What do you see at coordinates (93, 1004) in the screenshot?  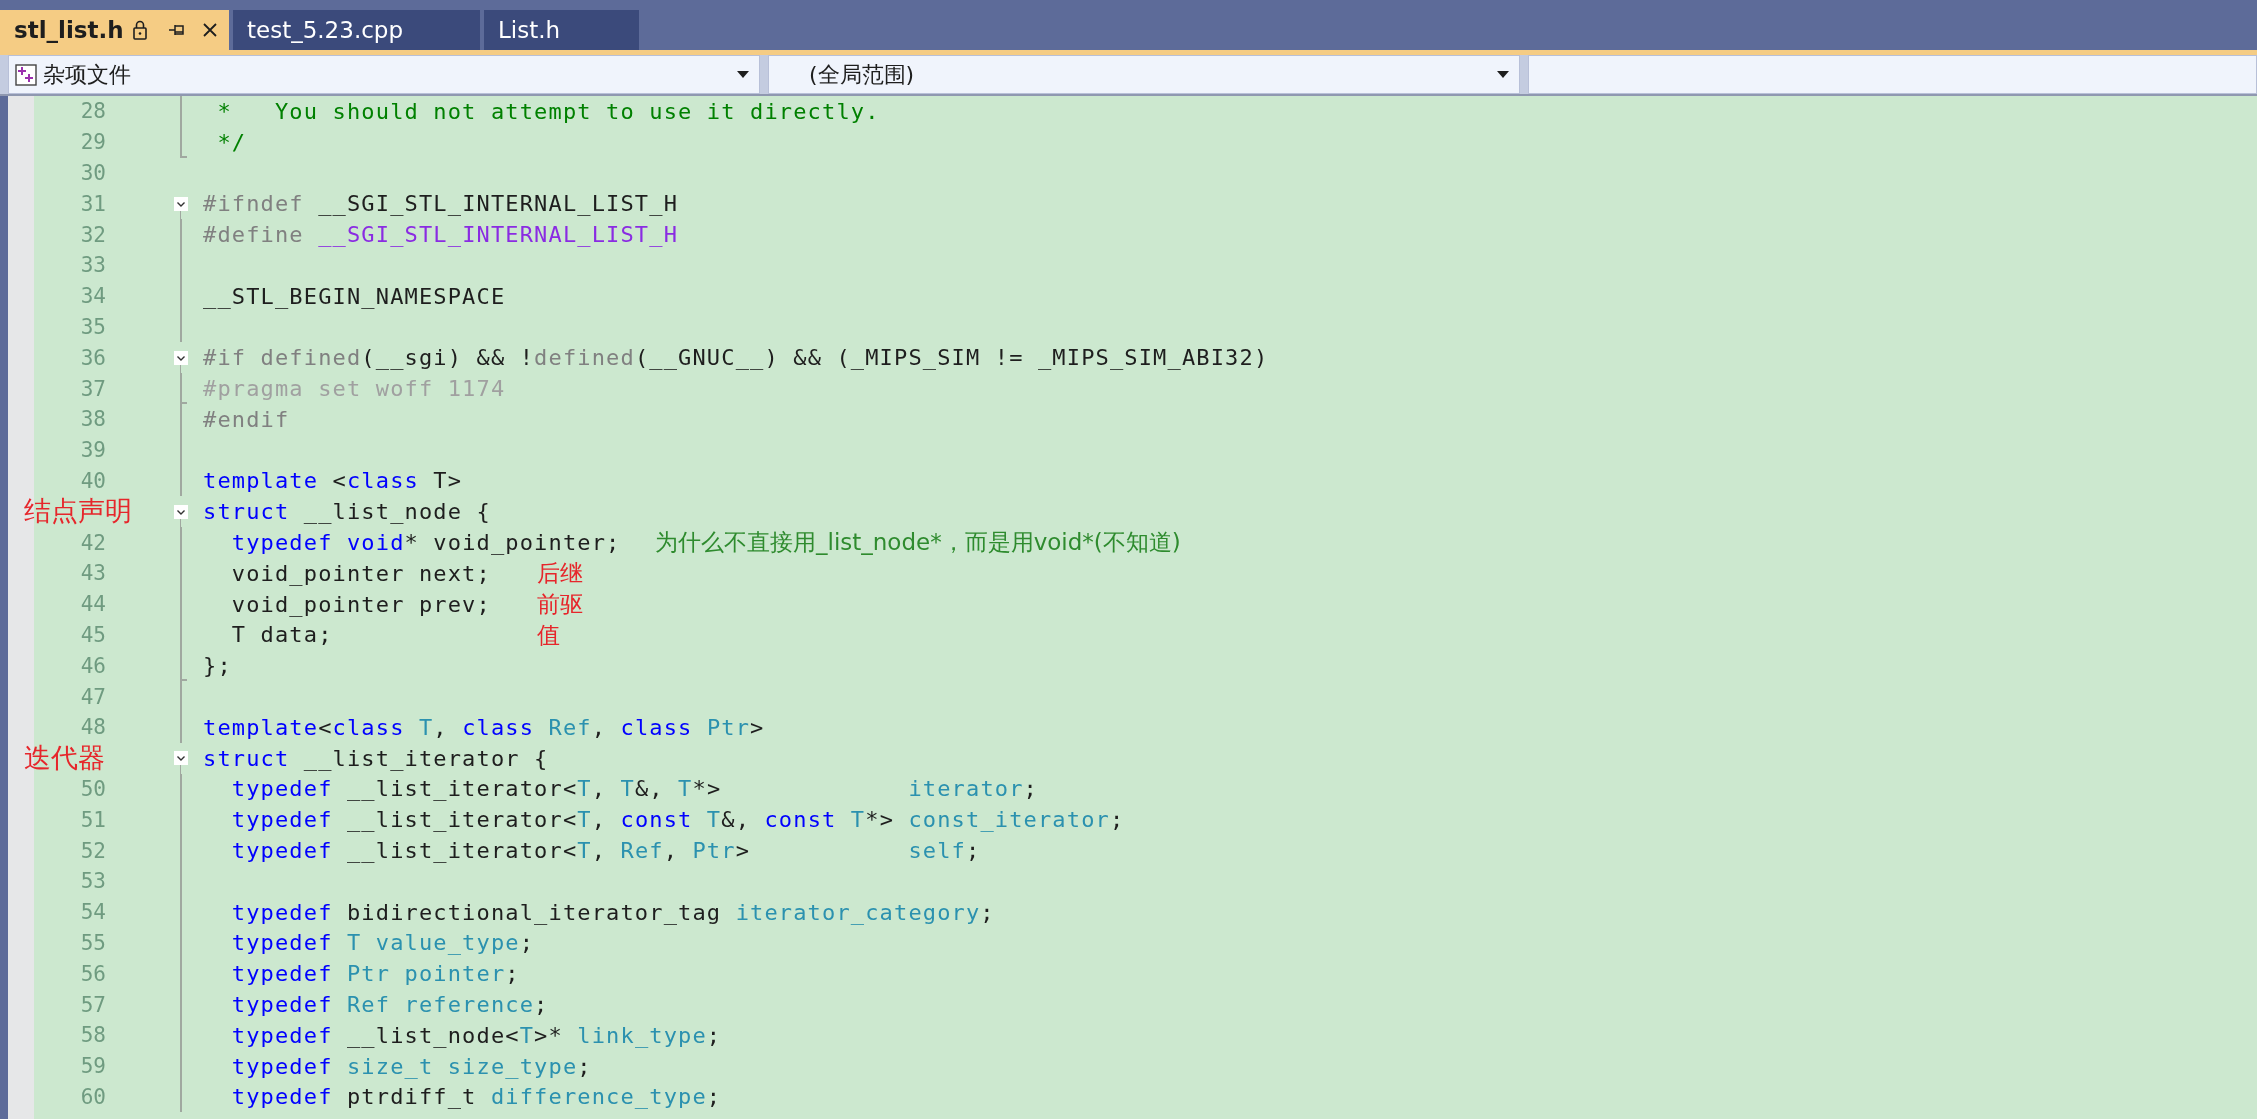 I see `line-number: 57` at bounding box center [93, 1004].